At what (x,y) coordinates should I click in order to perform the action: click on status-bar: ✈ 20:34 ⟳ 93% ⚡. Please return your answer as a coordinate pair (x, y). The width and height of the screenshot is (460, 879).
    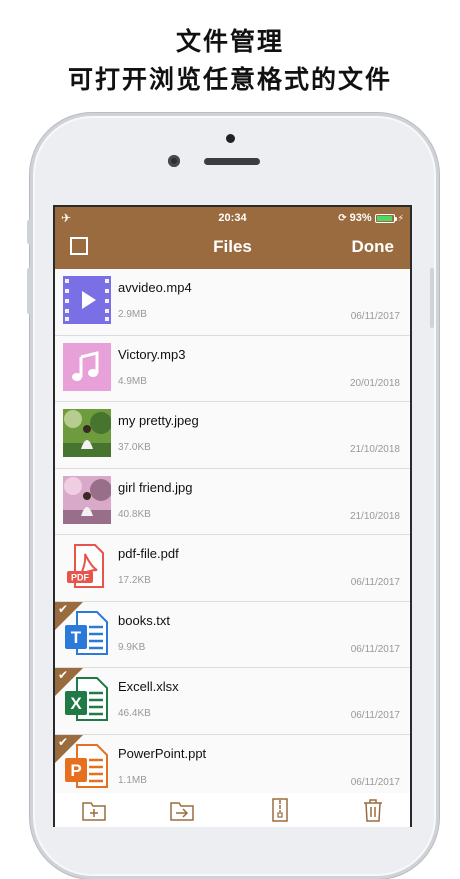
    Looking at the image, I should click on (232, 218).